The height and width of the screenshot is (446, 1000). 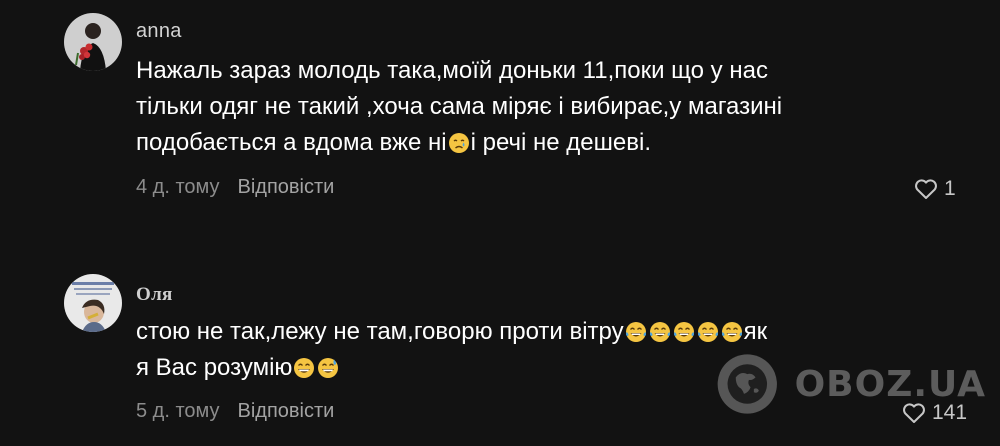 I want to click on comment-text-segment: і речі не дешеві., so click(x=560, y=142).